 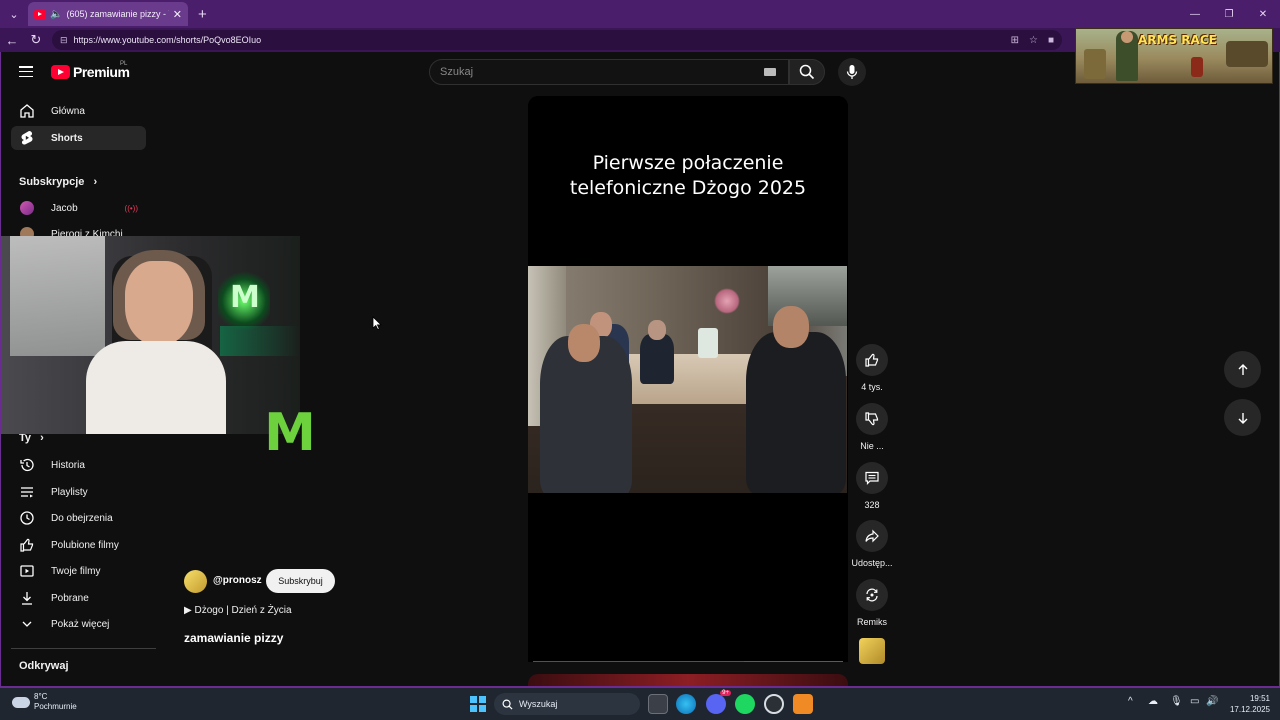 What do you see at coordinates (1130, 701) in the screenshot?
I see `tray-chevron-icon: ^` at bounding box center [1130, 701].